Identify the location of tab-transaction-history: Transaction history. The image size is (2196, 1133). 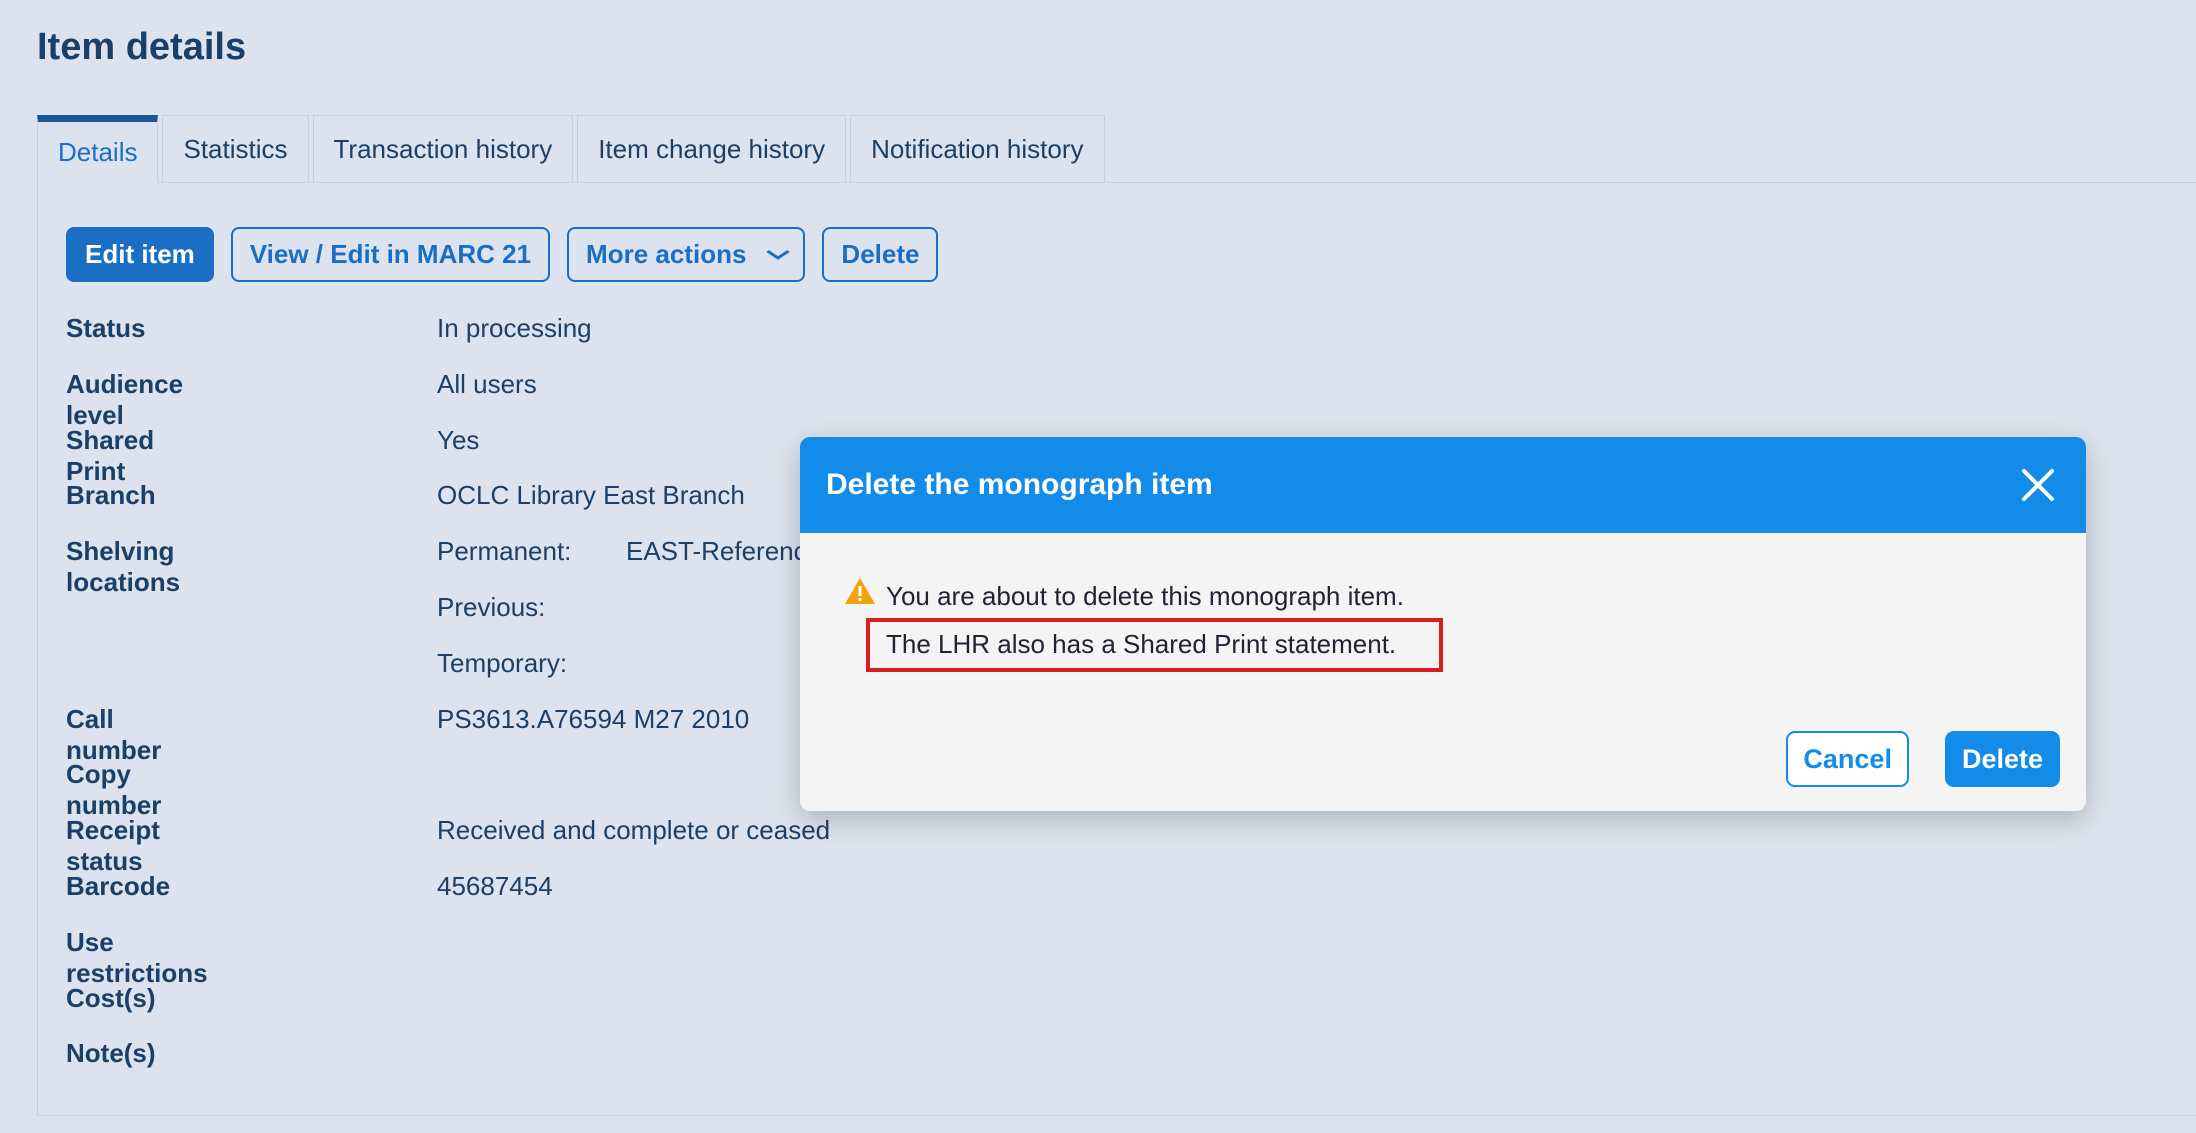
(443, 149).